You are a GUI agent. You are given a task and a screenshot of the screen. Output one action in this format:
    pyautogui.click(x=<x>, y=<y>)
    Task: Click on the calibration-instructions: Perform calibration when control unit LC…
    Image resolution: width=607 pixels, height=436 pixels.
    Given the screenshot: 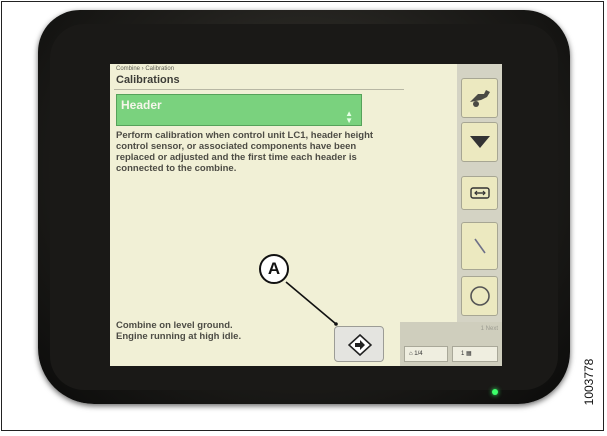 What is the action you would take?
    pyautogui.click(x=245, y=152)
    